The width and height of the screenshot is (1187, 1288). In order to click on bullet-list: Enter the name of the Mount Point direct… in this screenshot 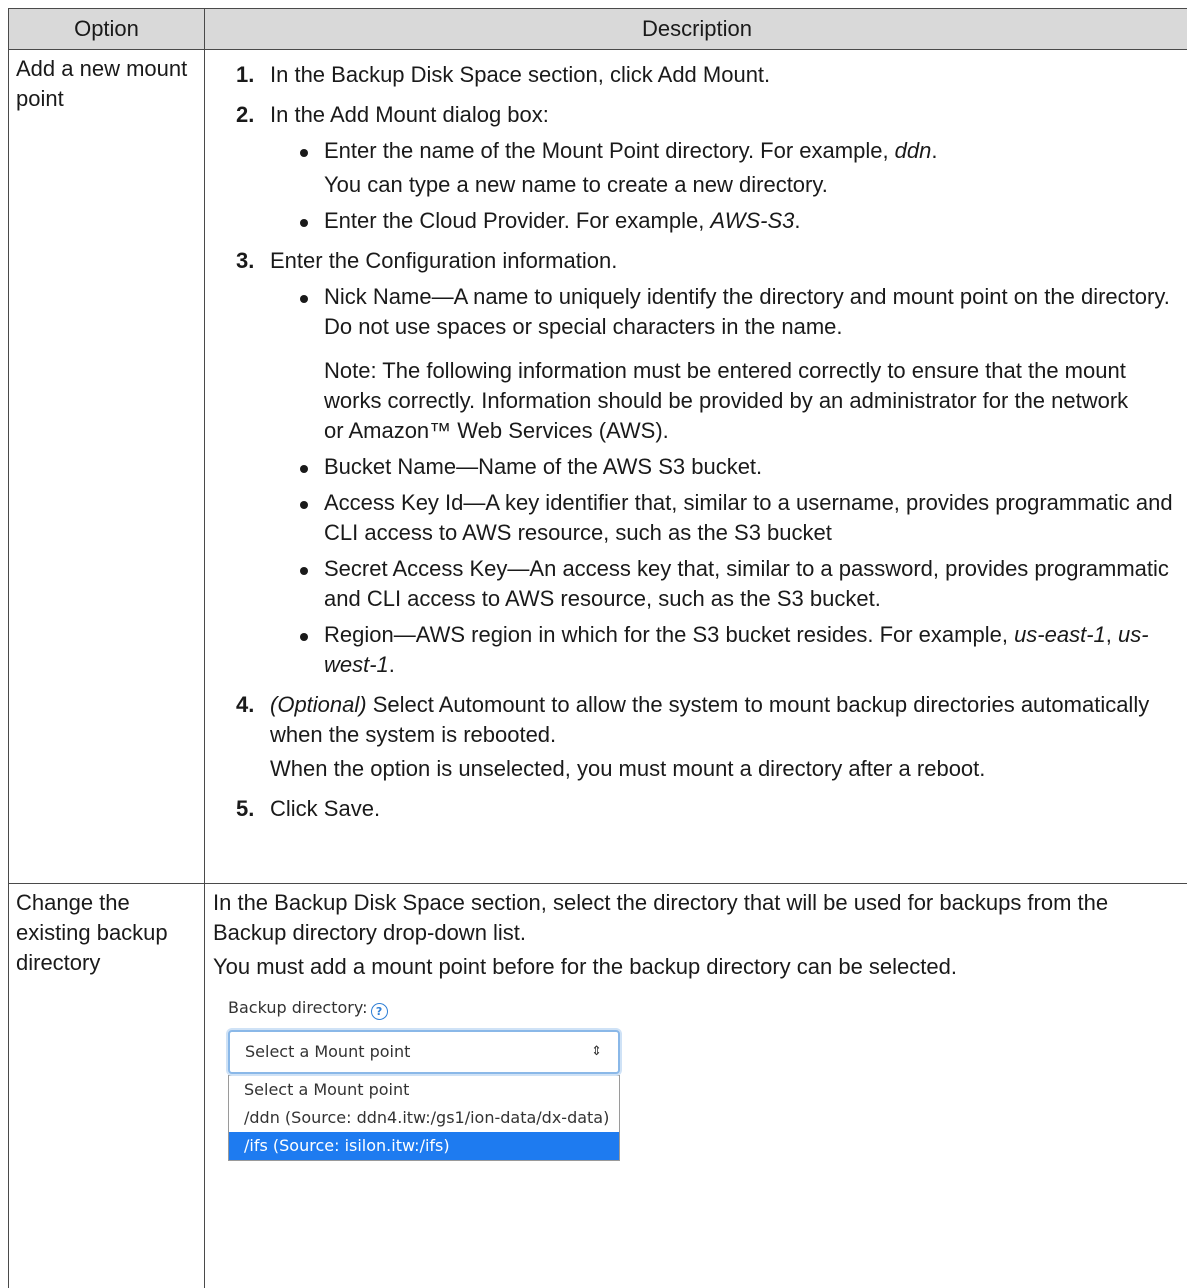, I will do `click(725, 186)`.